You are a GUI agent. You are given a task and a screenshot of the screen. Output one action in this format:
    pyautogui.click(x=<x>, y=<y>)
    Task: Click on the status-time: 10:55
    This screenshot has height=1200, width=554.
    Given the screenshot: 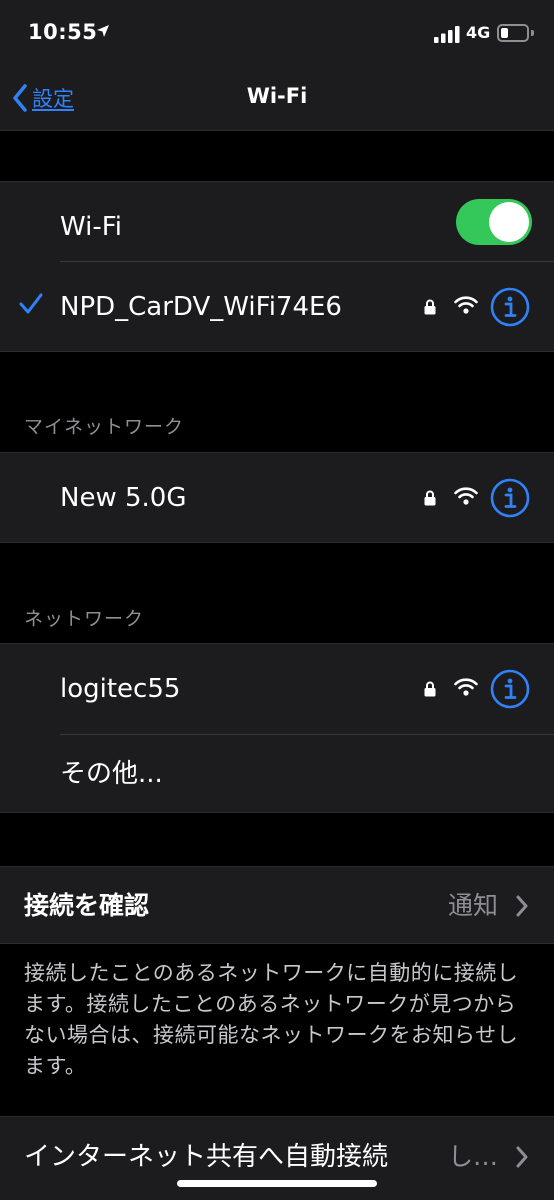 What is the action you would take?
    pyautogui.click(x=63, y=32)
    